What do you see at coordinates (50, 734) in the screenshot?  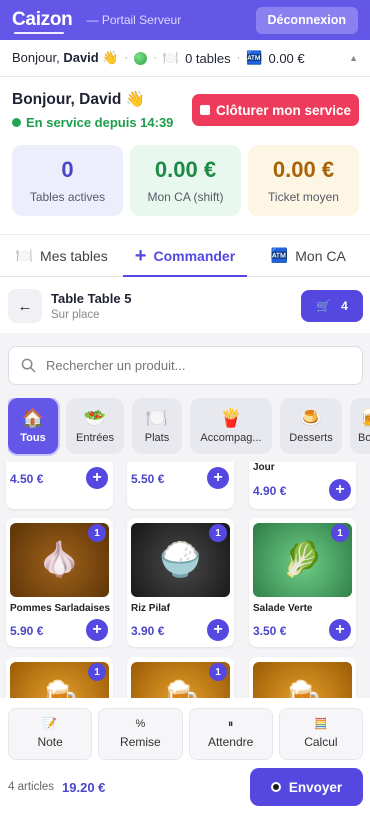 I see `note-button: 📝 Note` at bounding box center [50, 734].